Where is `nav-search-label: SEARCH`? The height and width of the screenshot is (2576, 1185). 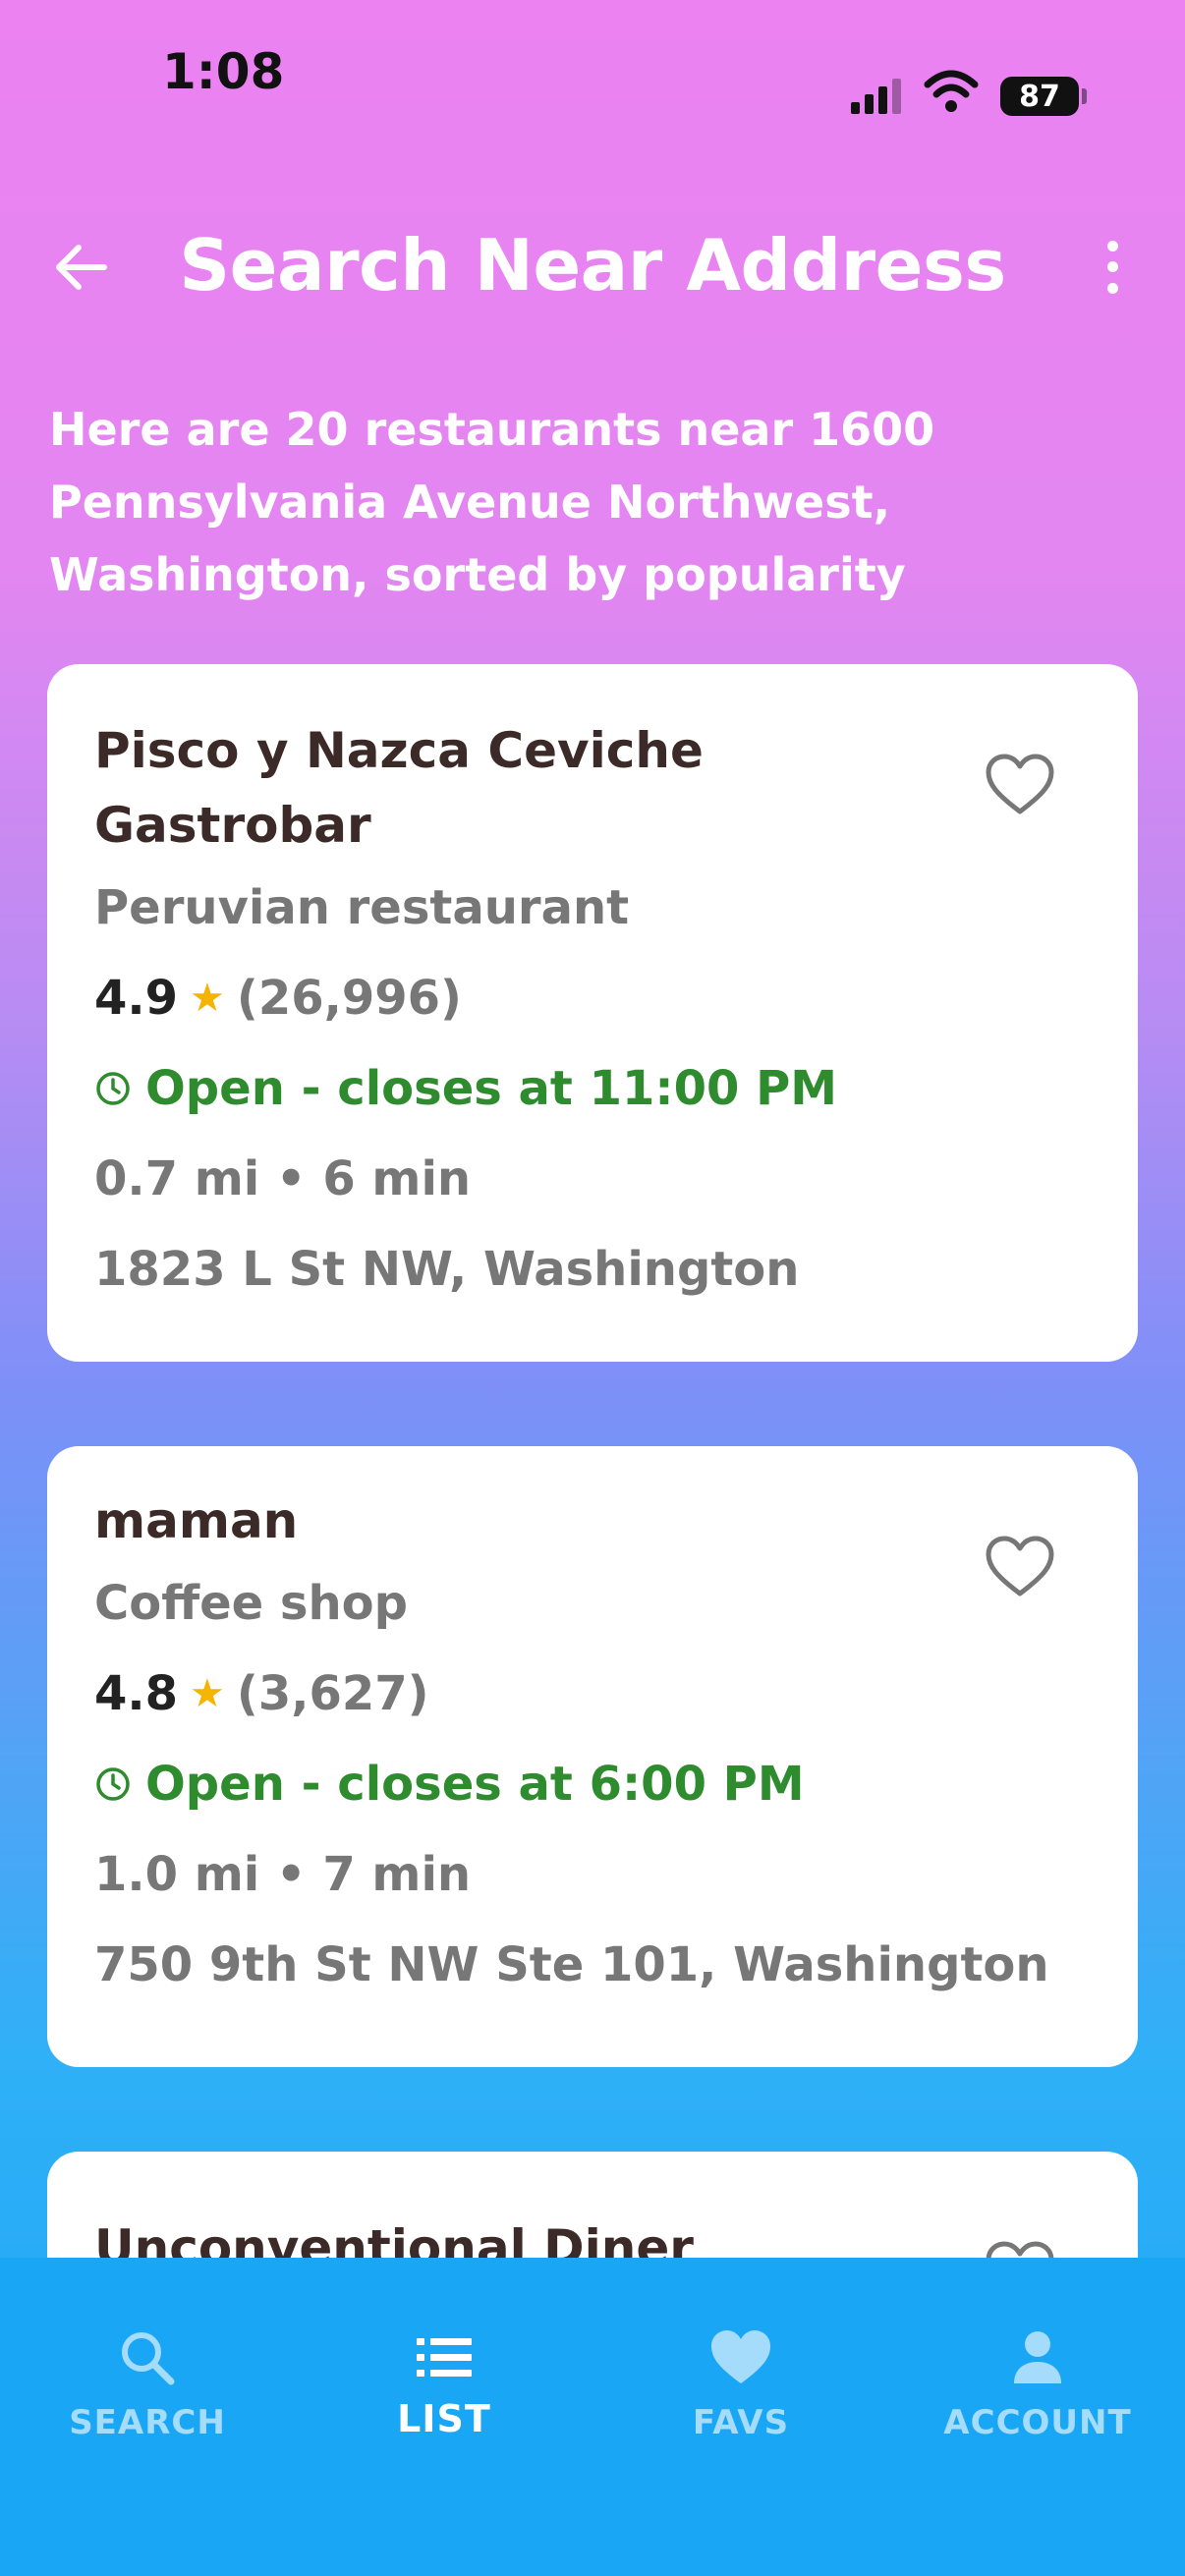
nav-search-label: SEARCH is located at coordinates (148, 2422).